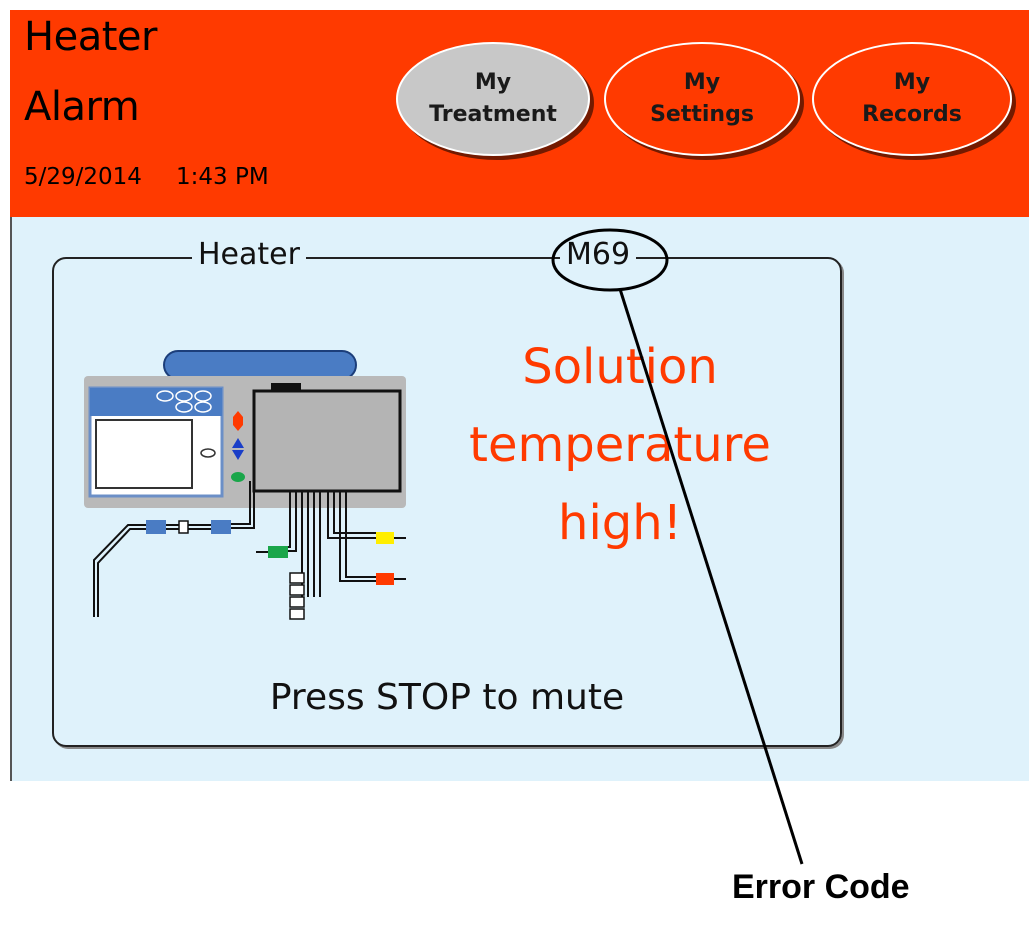 This screenshot has height=932, width=1029. What do you see at coordinates (702, 82) in the screenshot?
I see `my-settings-label-line1: My` at bounding box center [702, 82].